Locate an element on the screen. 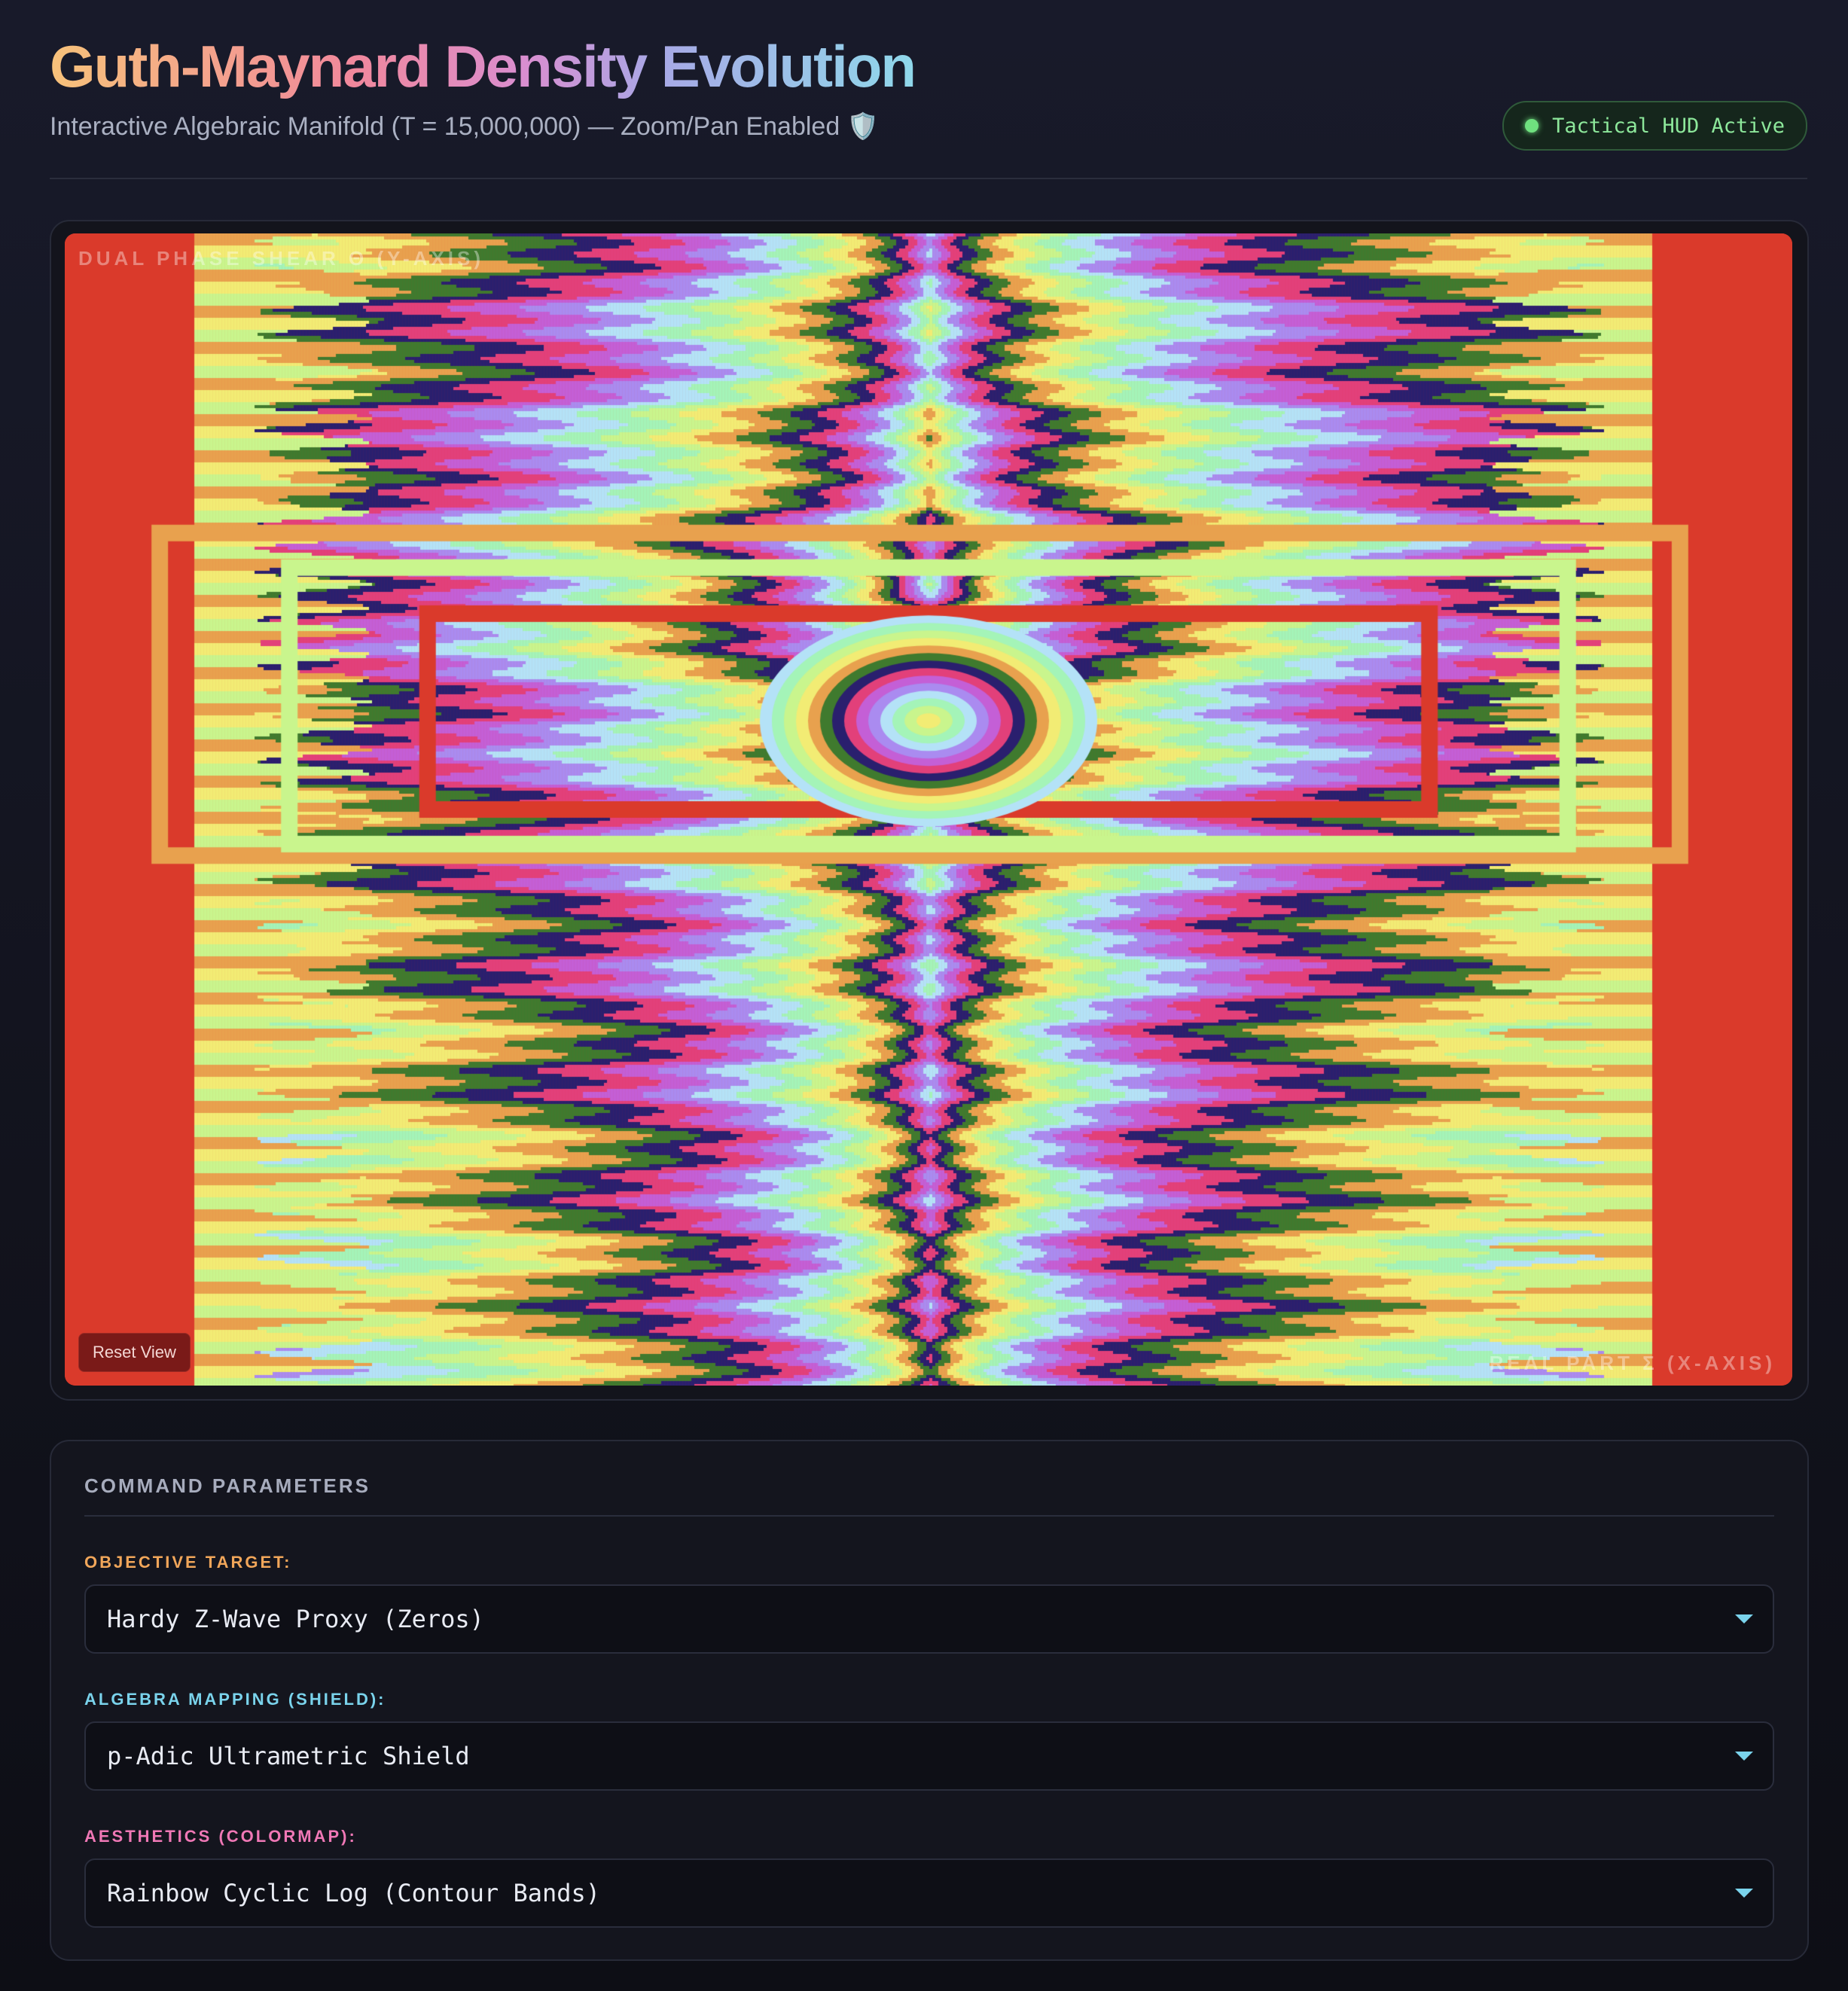 This screenshot has width=1848, height=1991. status-badge: Tactical HUD Active is located at coordinates (1655, 126).